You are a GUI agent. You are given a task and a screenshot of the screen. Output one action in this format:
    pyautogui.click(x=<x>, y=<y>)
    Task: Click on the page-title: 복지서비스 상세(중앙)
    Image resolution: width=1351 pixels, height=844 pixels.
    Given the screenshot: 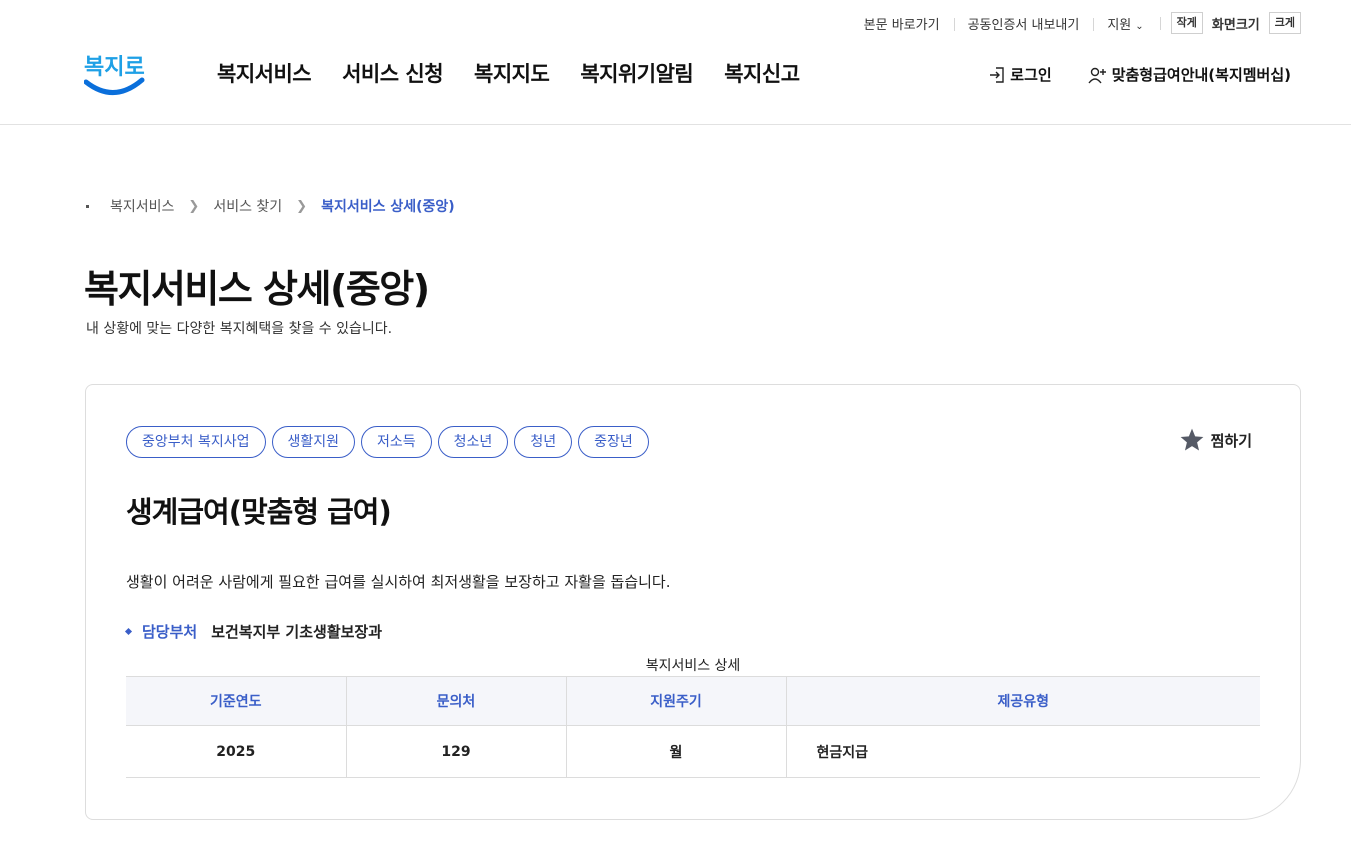 What is the action you would take?
    pyautogui.click(x=257, y=289)
    